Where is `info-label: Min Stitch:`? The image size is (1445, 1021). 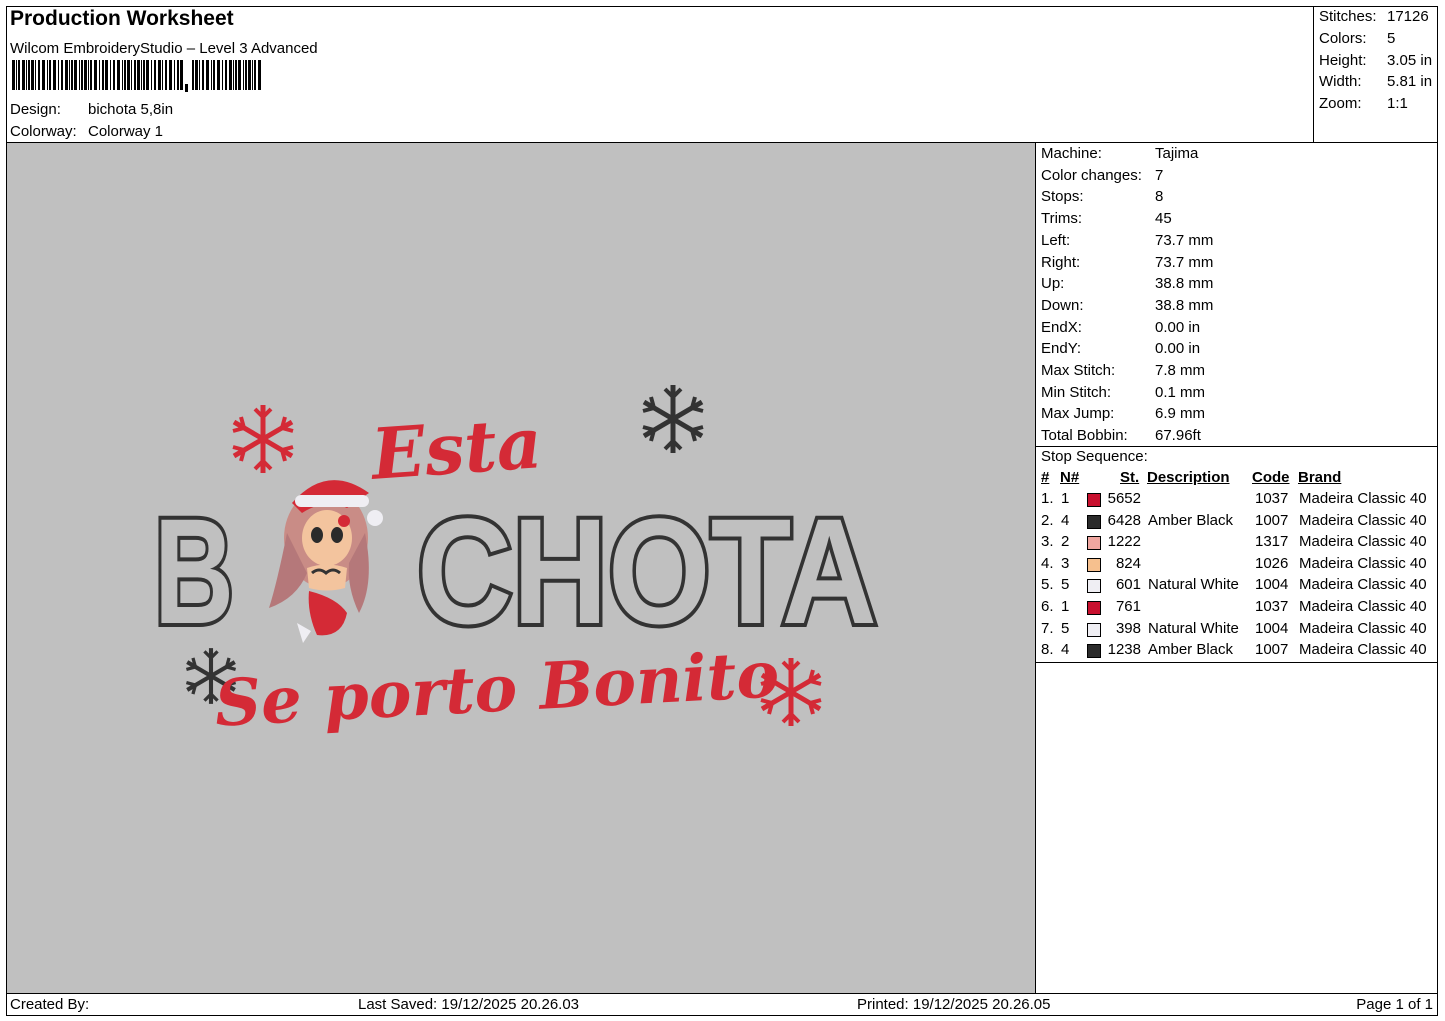 info-label: Min Stitch: is located at coordinates (1076, 392).